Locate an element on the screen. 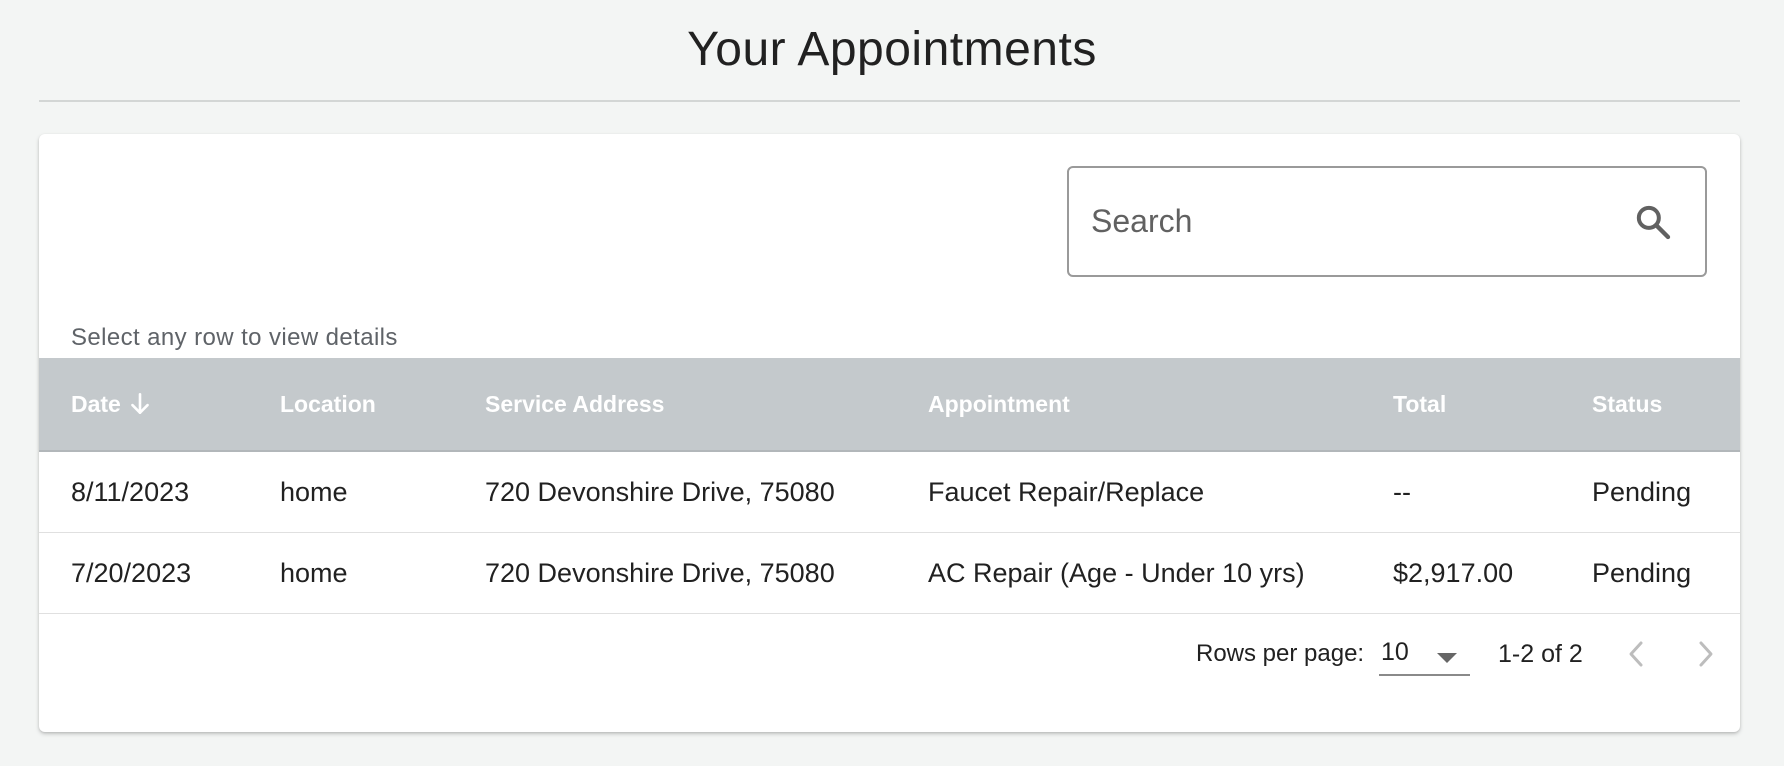  column-header-location: Location is located at coordinates (328, 404).